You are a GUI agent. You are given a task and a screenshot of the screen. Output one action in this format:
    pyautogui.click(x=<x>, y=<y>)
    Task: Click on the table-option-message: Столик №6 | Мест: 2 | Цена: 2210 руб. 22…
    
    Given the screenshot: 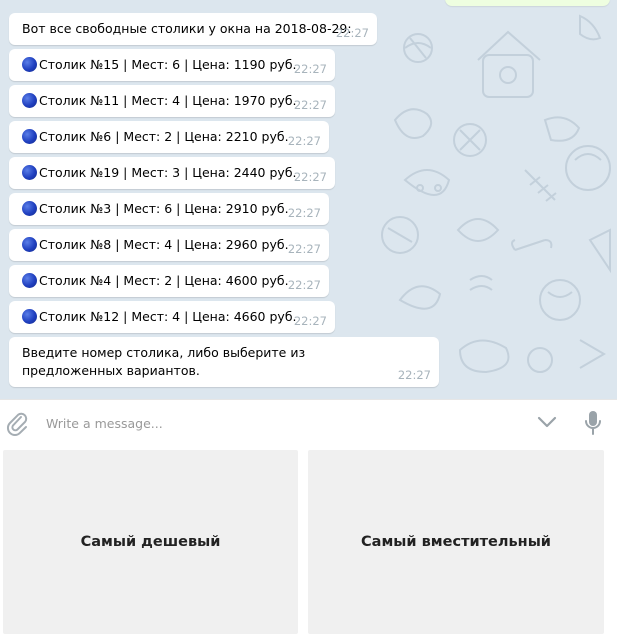 What is the action you would take?
    pyautogui.click(x=169, y=137)
    